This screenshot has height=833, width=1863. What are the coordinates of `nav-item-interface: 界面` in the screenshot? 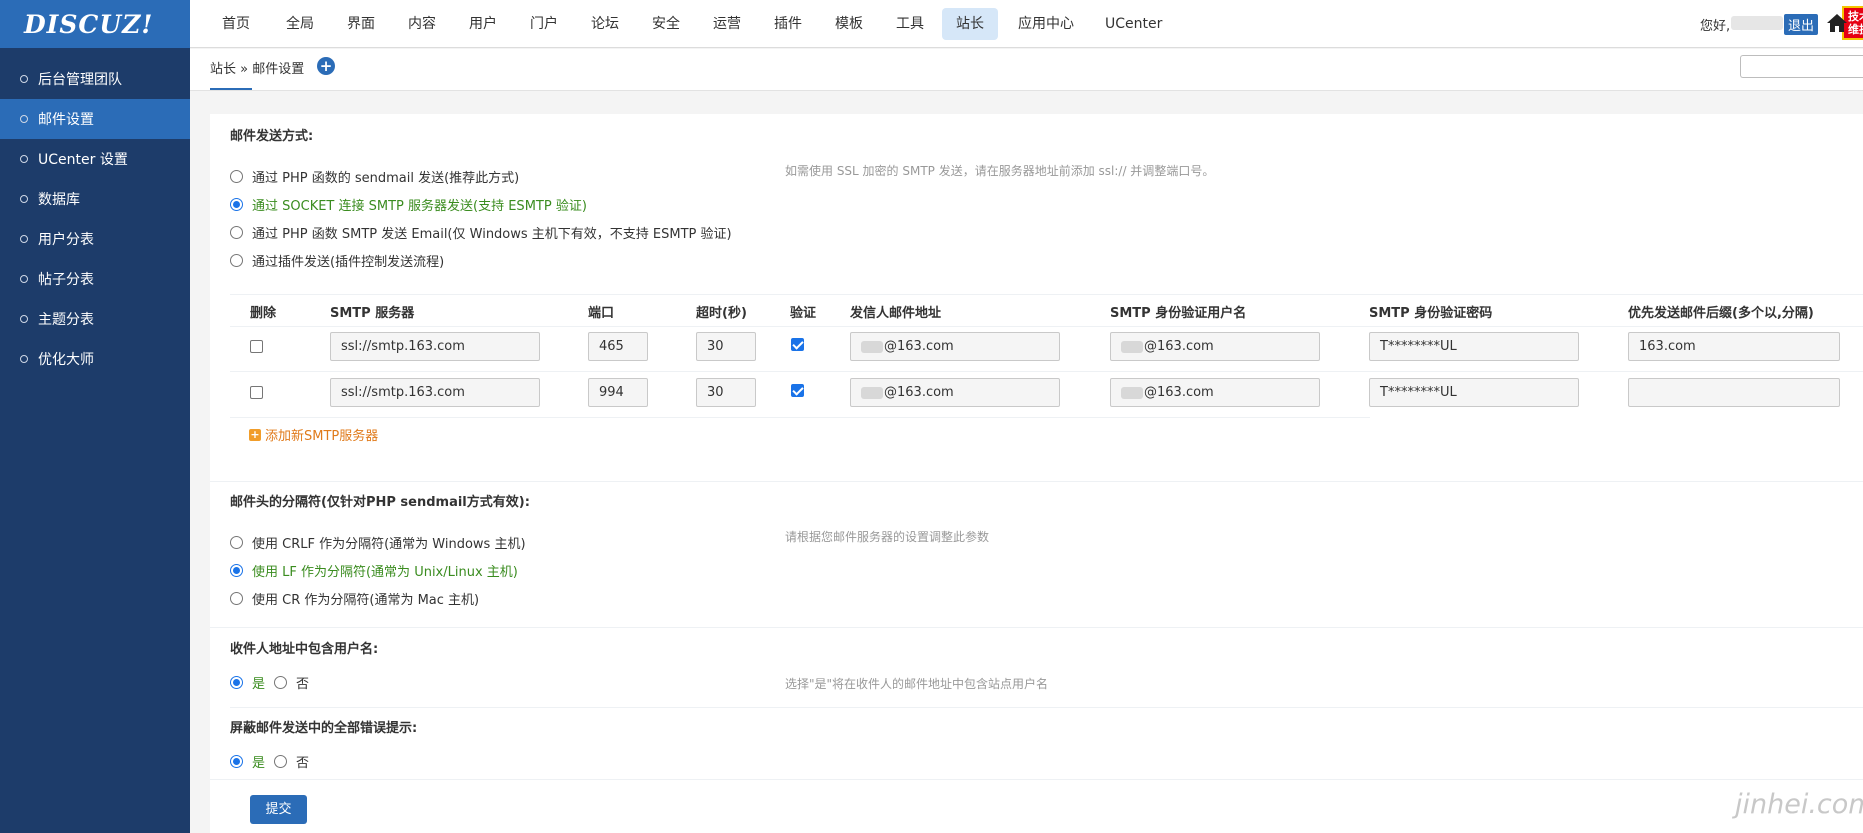 It's located at (361, 24).